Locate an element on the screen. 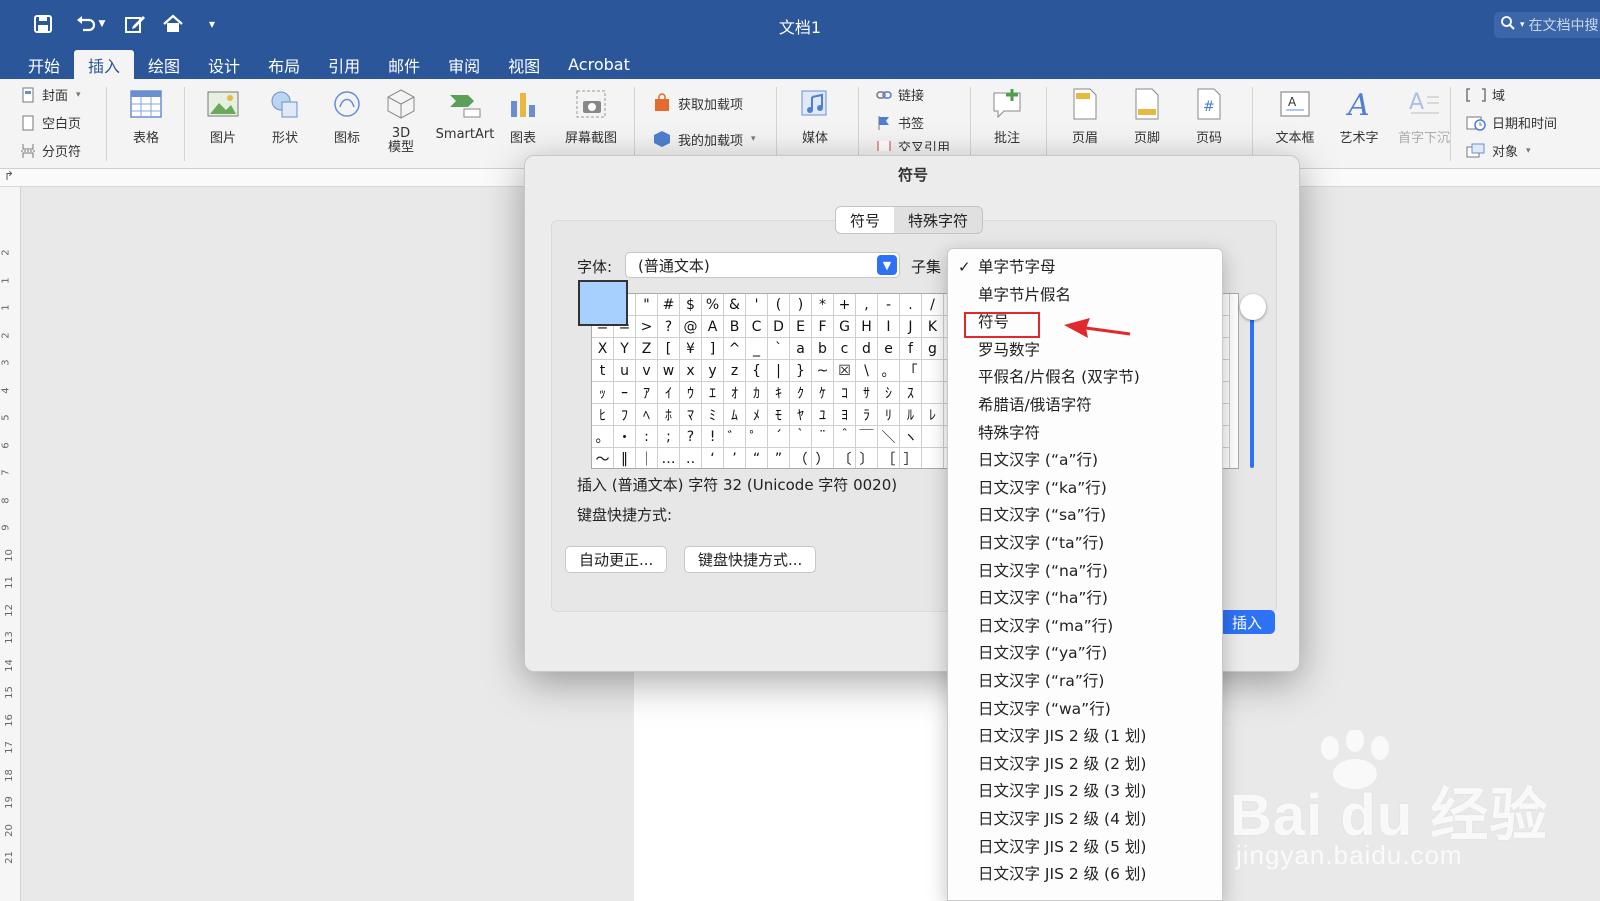  symbol-cell: ﾔ is located at coordinates (801, 415).